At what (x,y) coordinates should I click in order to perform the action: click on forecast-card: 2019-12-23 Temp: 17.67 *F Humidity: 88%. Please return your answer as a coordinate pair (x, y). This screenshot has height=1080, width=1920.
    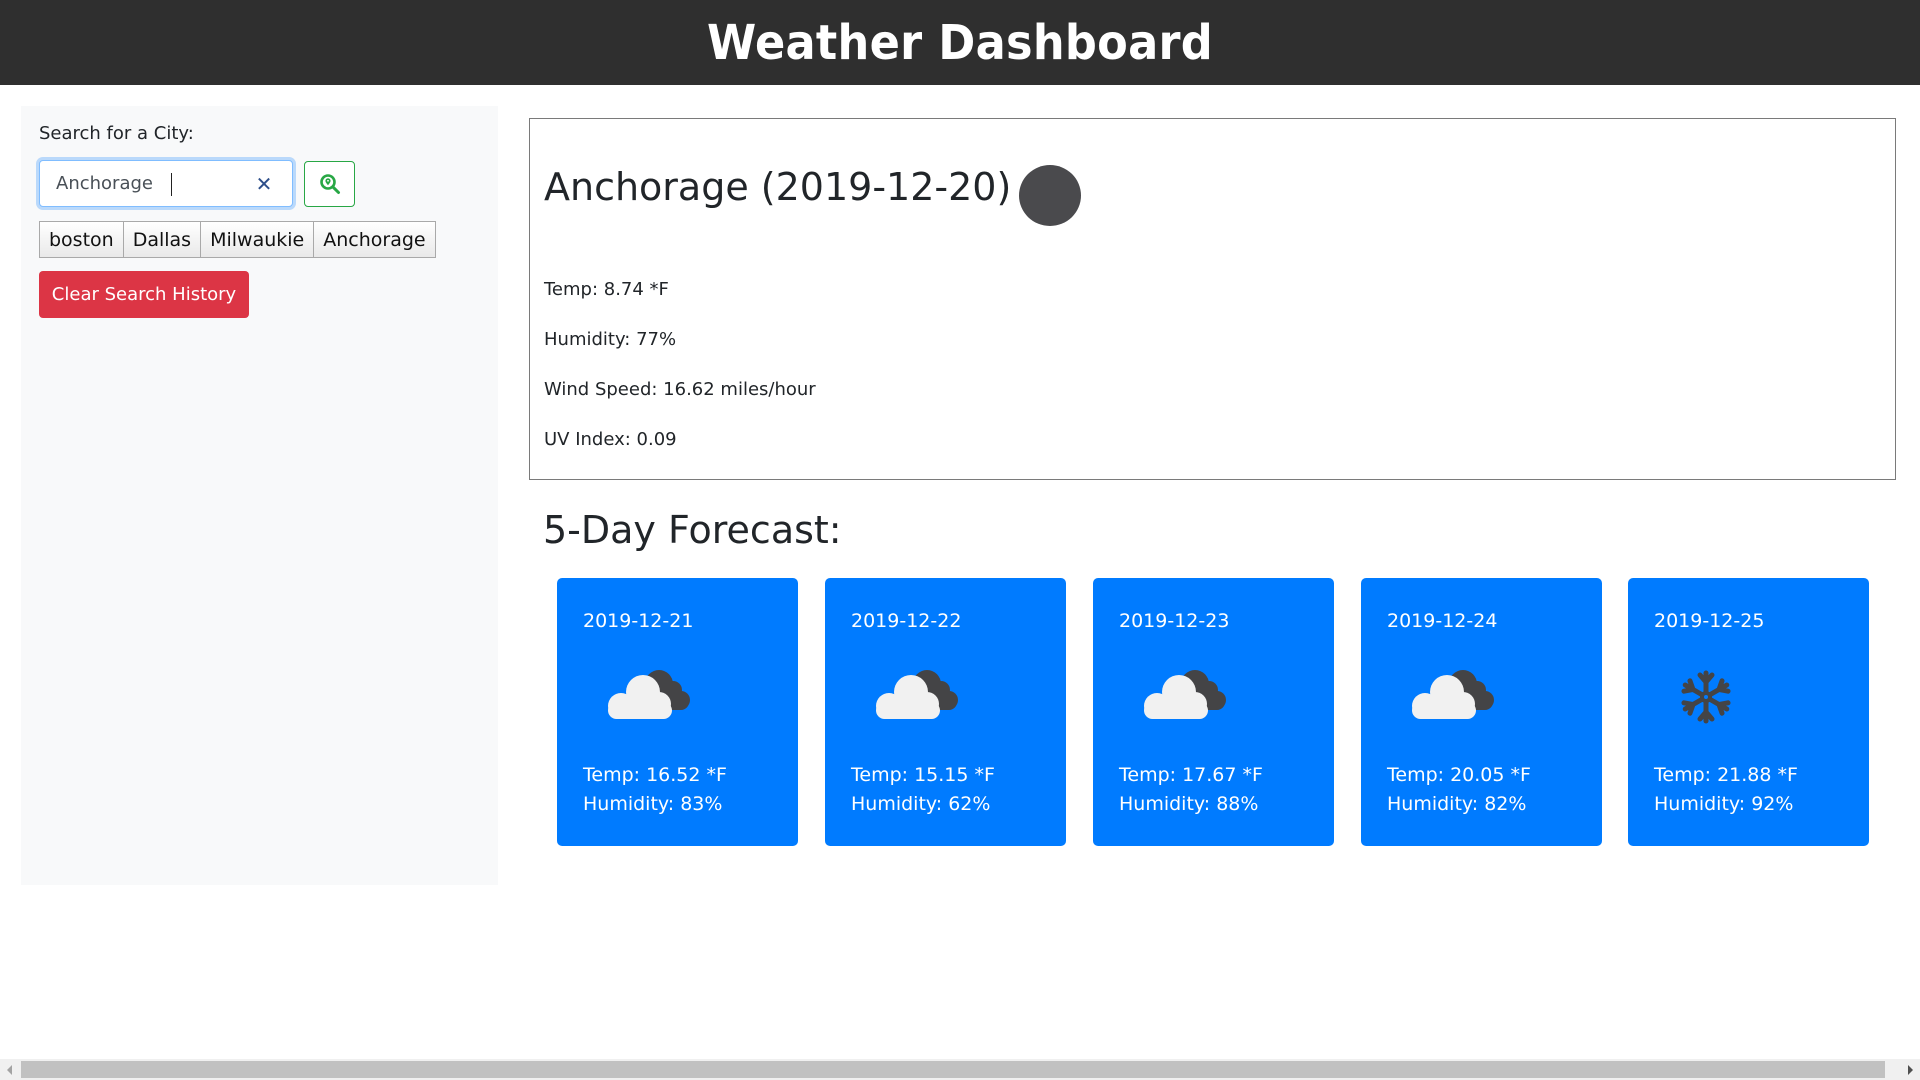
    Looking at the image, I should click on (1213, 712).